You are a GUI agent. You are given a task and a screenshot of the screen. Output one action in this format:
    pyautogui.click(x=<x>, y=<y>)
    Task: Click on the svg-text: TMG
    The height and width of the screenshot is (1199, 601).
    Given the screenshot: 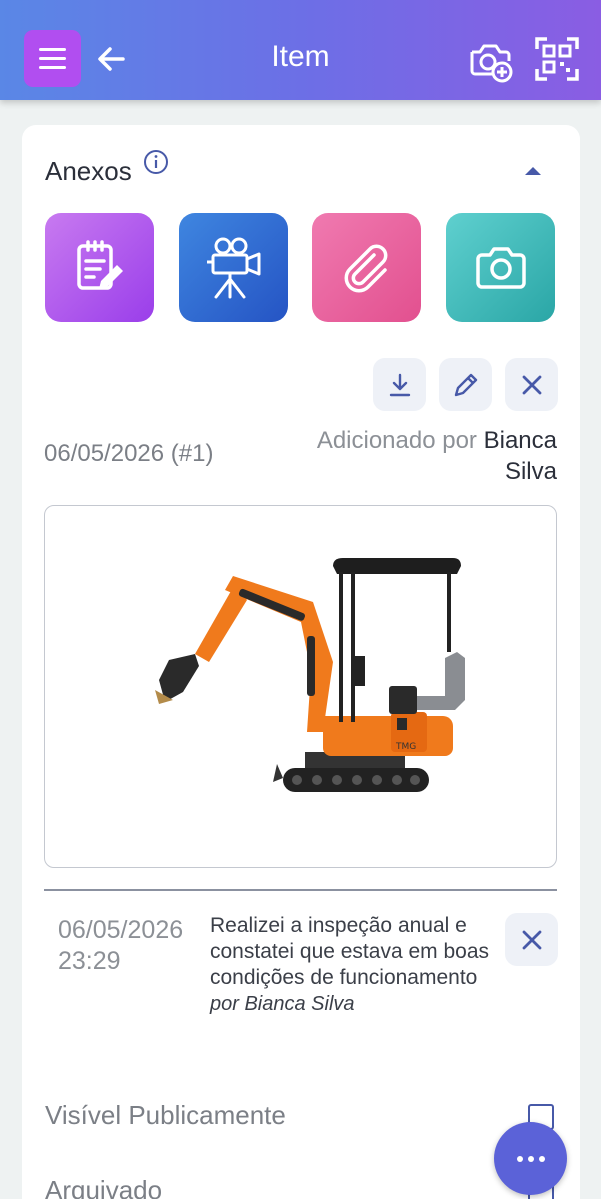 What is the action you would take?
    pyautogui.click(x=405, y=747)
    